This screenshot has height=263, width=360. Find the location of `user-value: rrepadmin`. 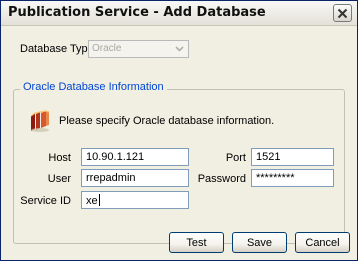

user-value: rrepadmin is located at coordinates (111, 178).